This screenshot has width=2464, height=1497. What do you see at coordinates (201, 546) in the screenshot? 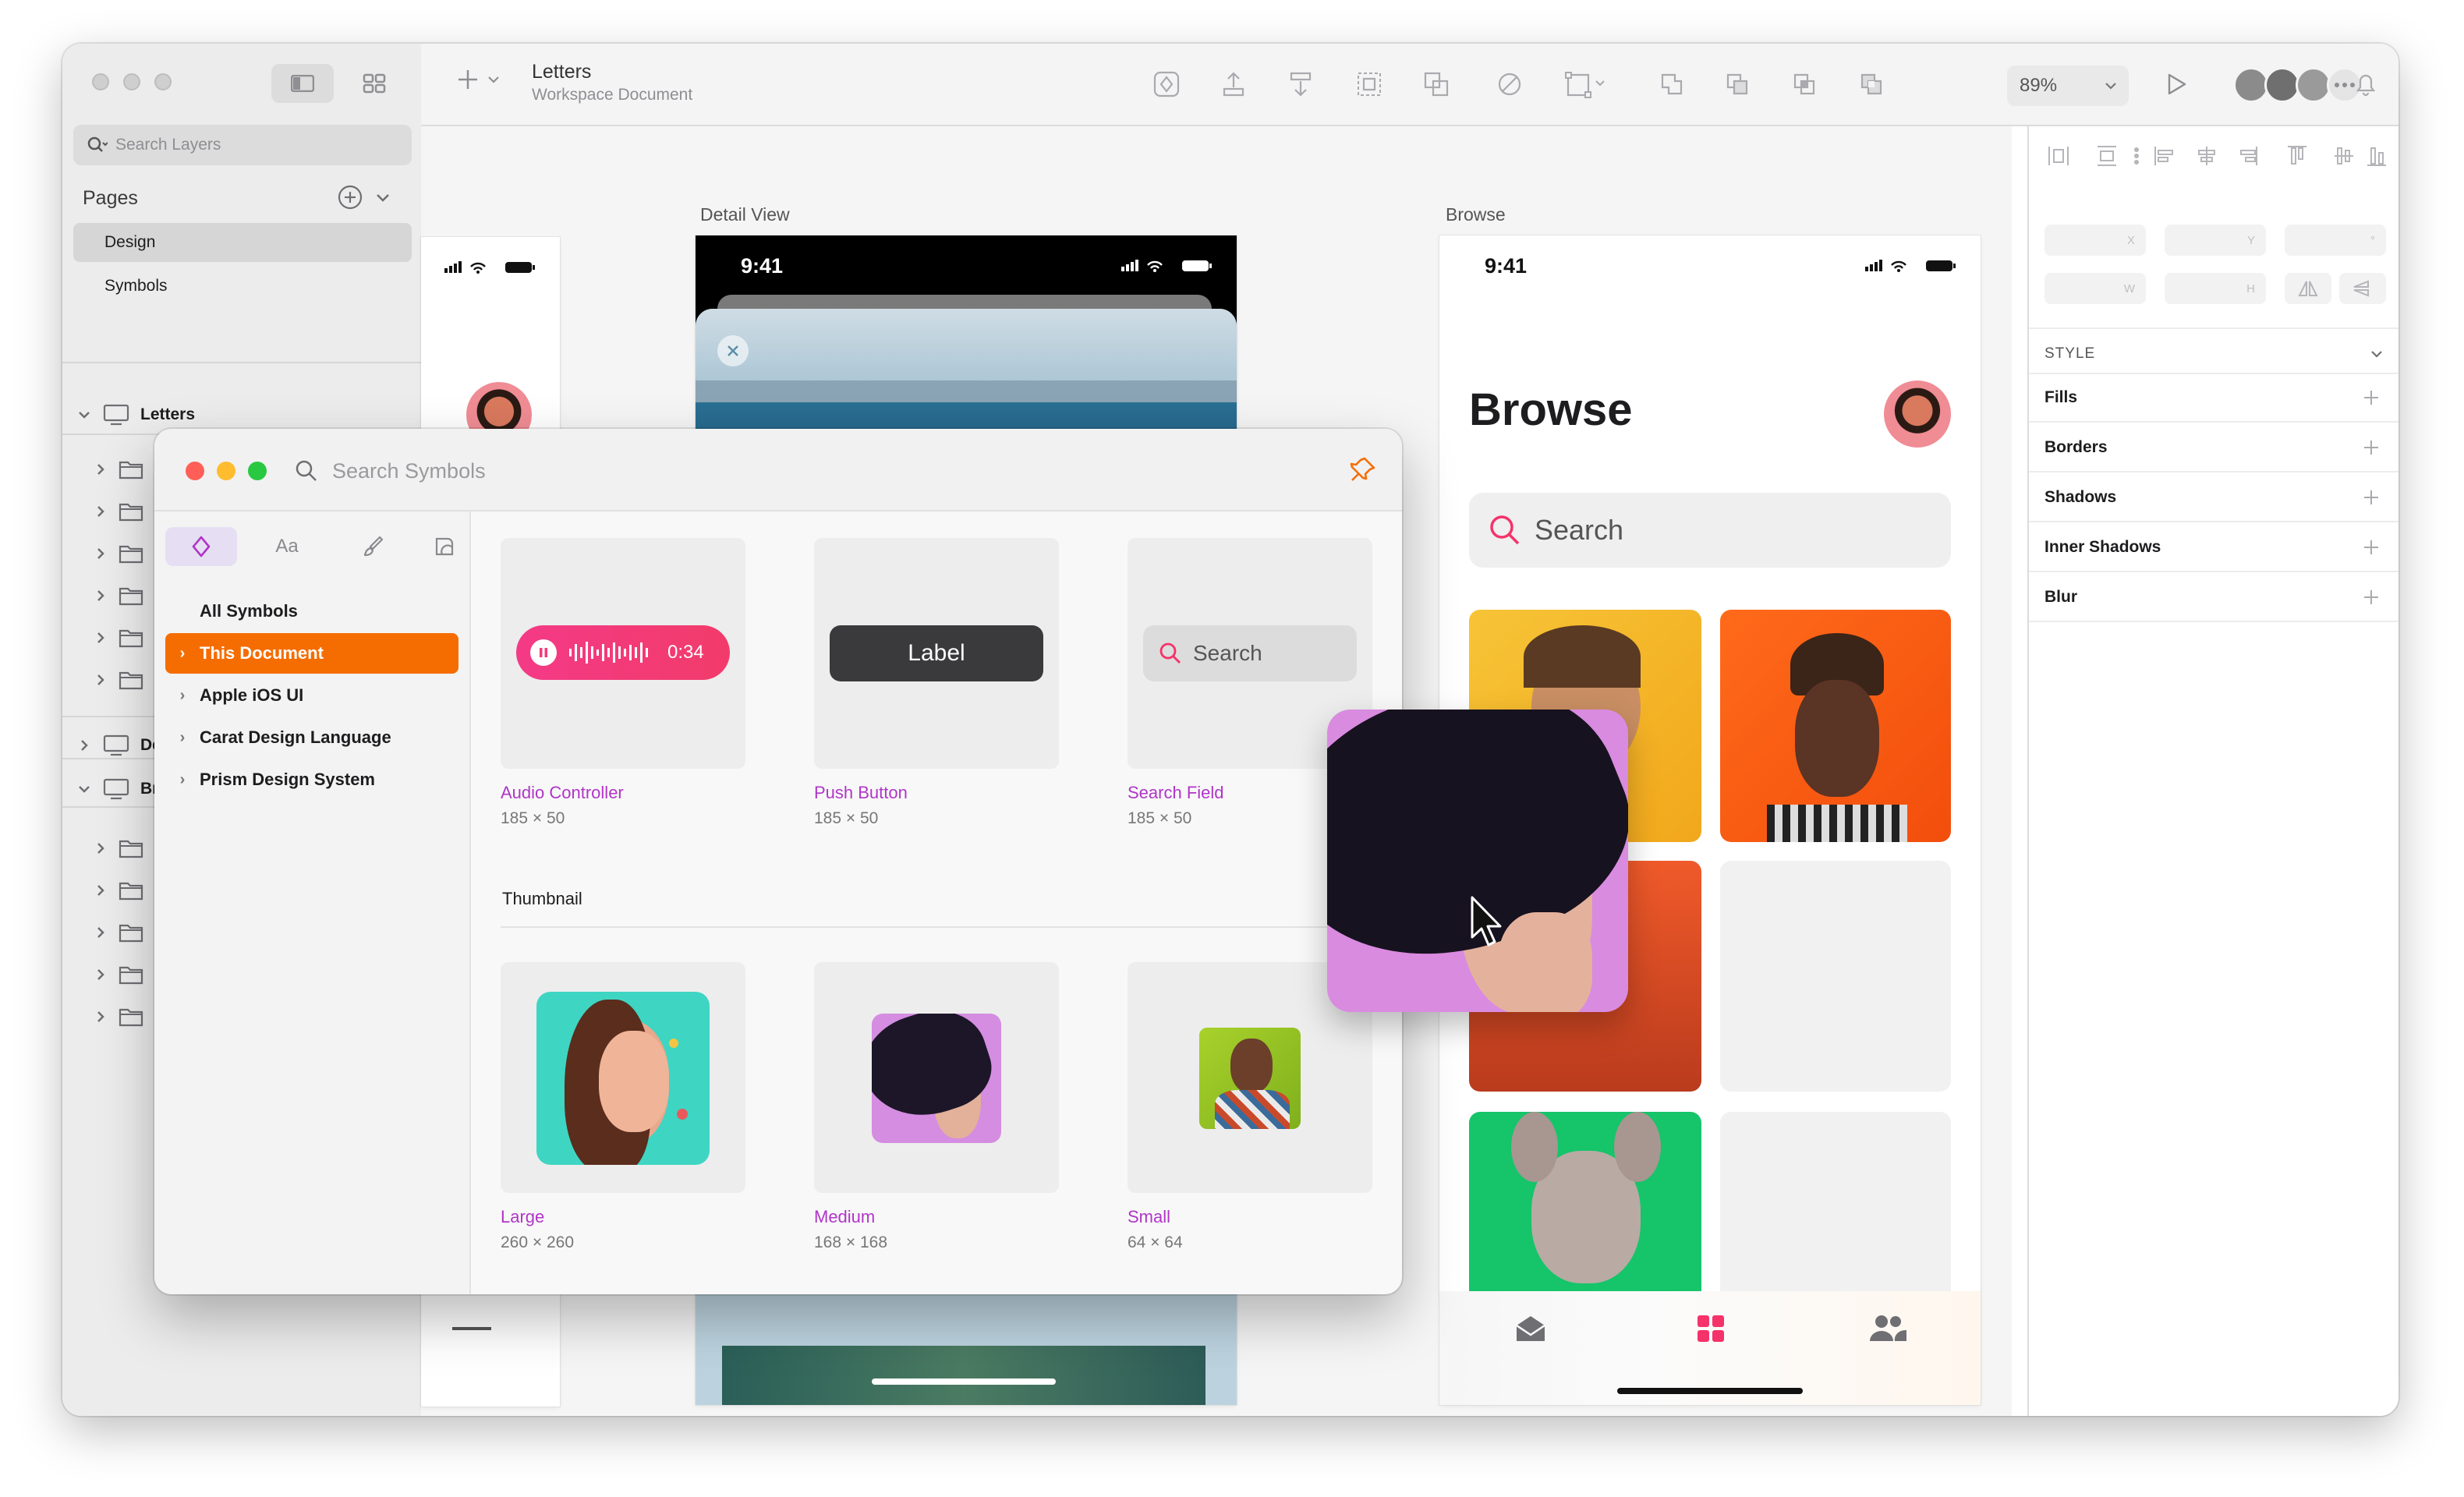
I see `symbols-tab` at bounding box center [201, 546].